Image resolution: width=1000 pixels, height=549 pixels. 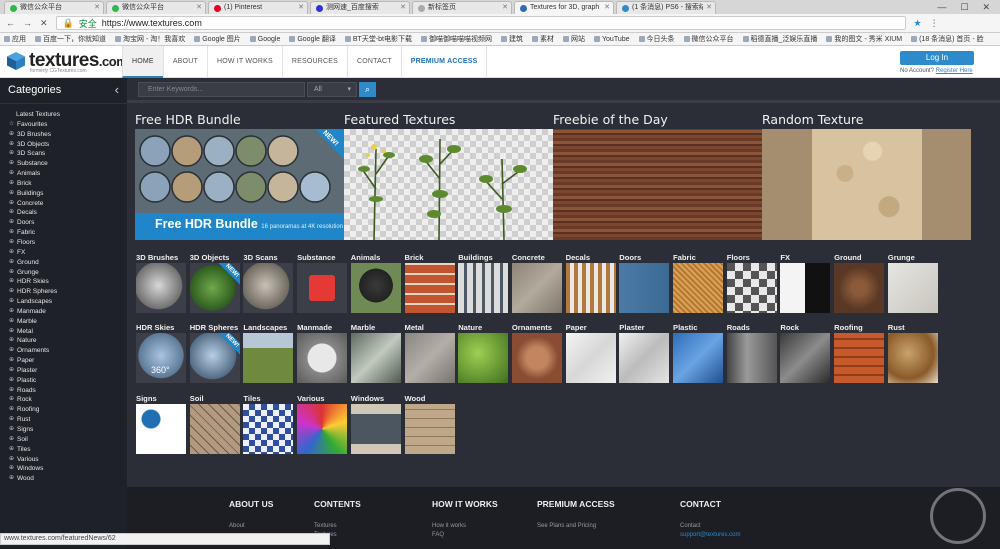 I want to click on category-tile: Roads, so click(x=751, y=352).